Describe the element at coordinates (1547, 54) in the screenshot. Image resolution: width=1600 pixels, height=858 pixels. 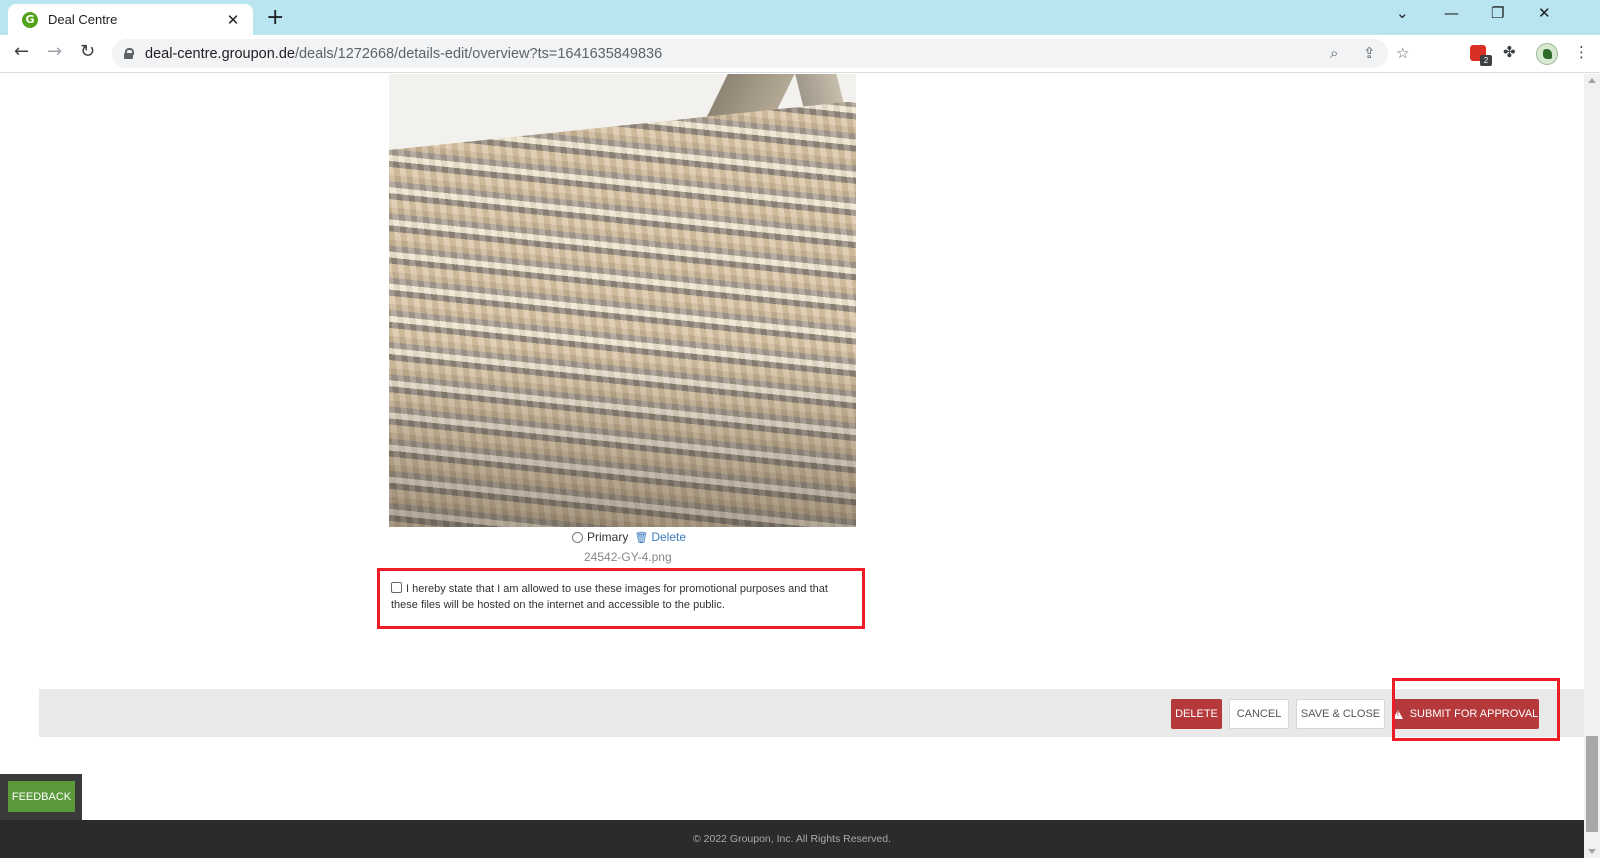
I see `profile-avatar` at that location.